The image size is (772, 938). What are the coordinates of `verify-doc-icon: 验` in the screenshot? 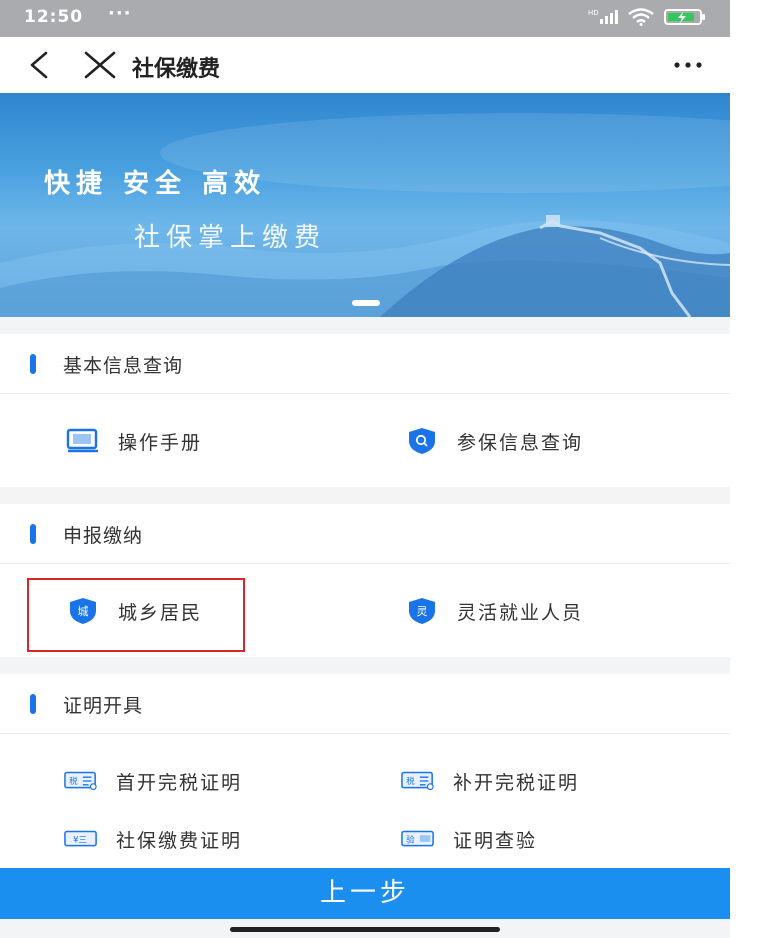 It's located at (418, 839).